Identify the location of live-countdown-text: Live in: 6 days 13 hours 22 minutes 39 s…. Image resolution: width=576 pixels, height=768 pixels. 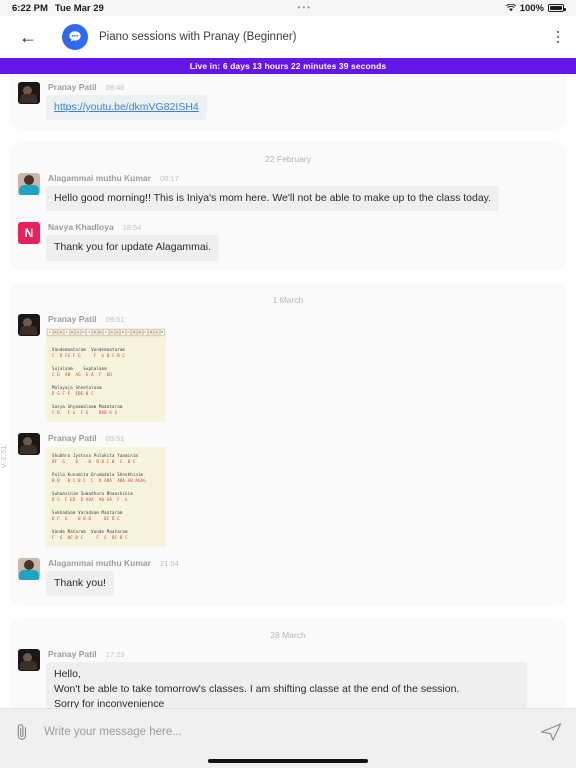
(288, 66).